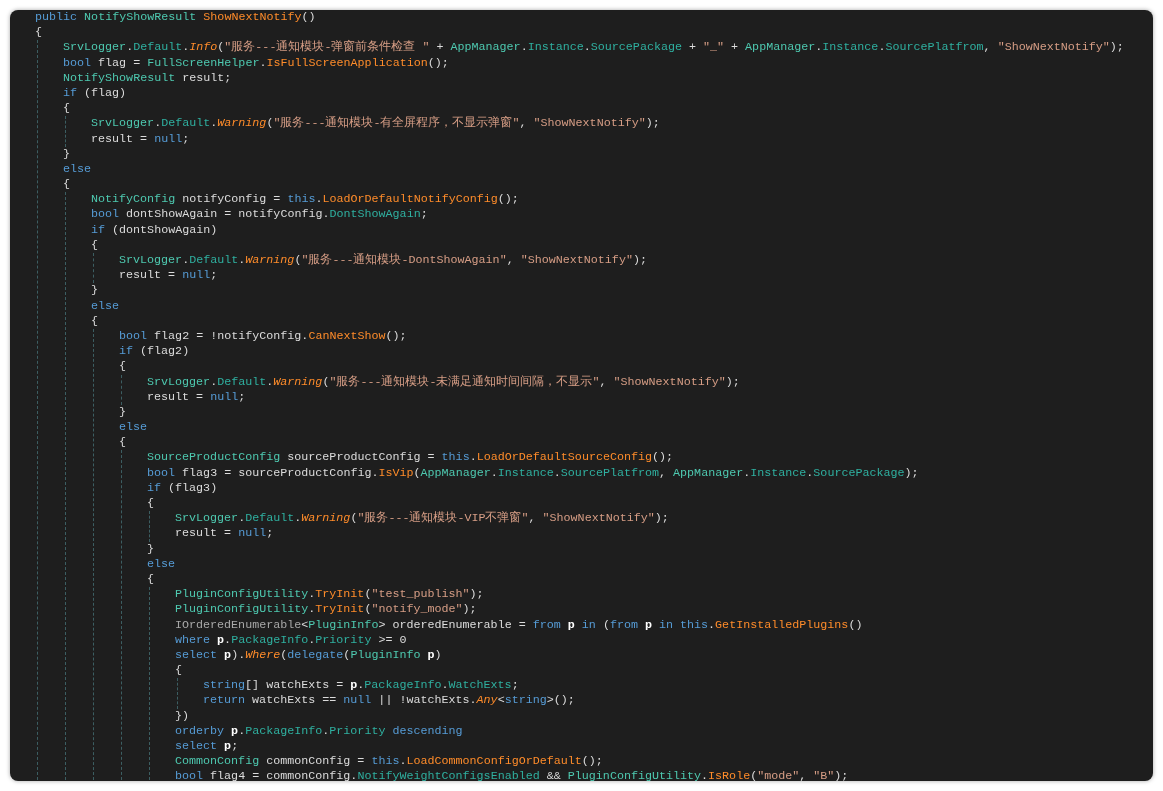 The width and height of the screenshot is (1163, 791). What do you see at coordinates (154, 352) in the screenshot?
I see `code-line: if (flag2)` at bounding box center [154, 352].